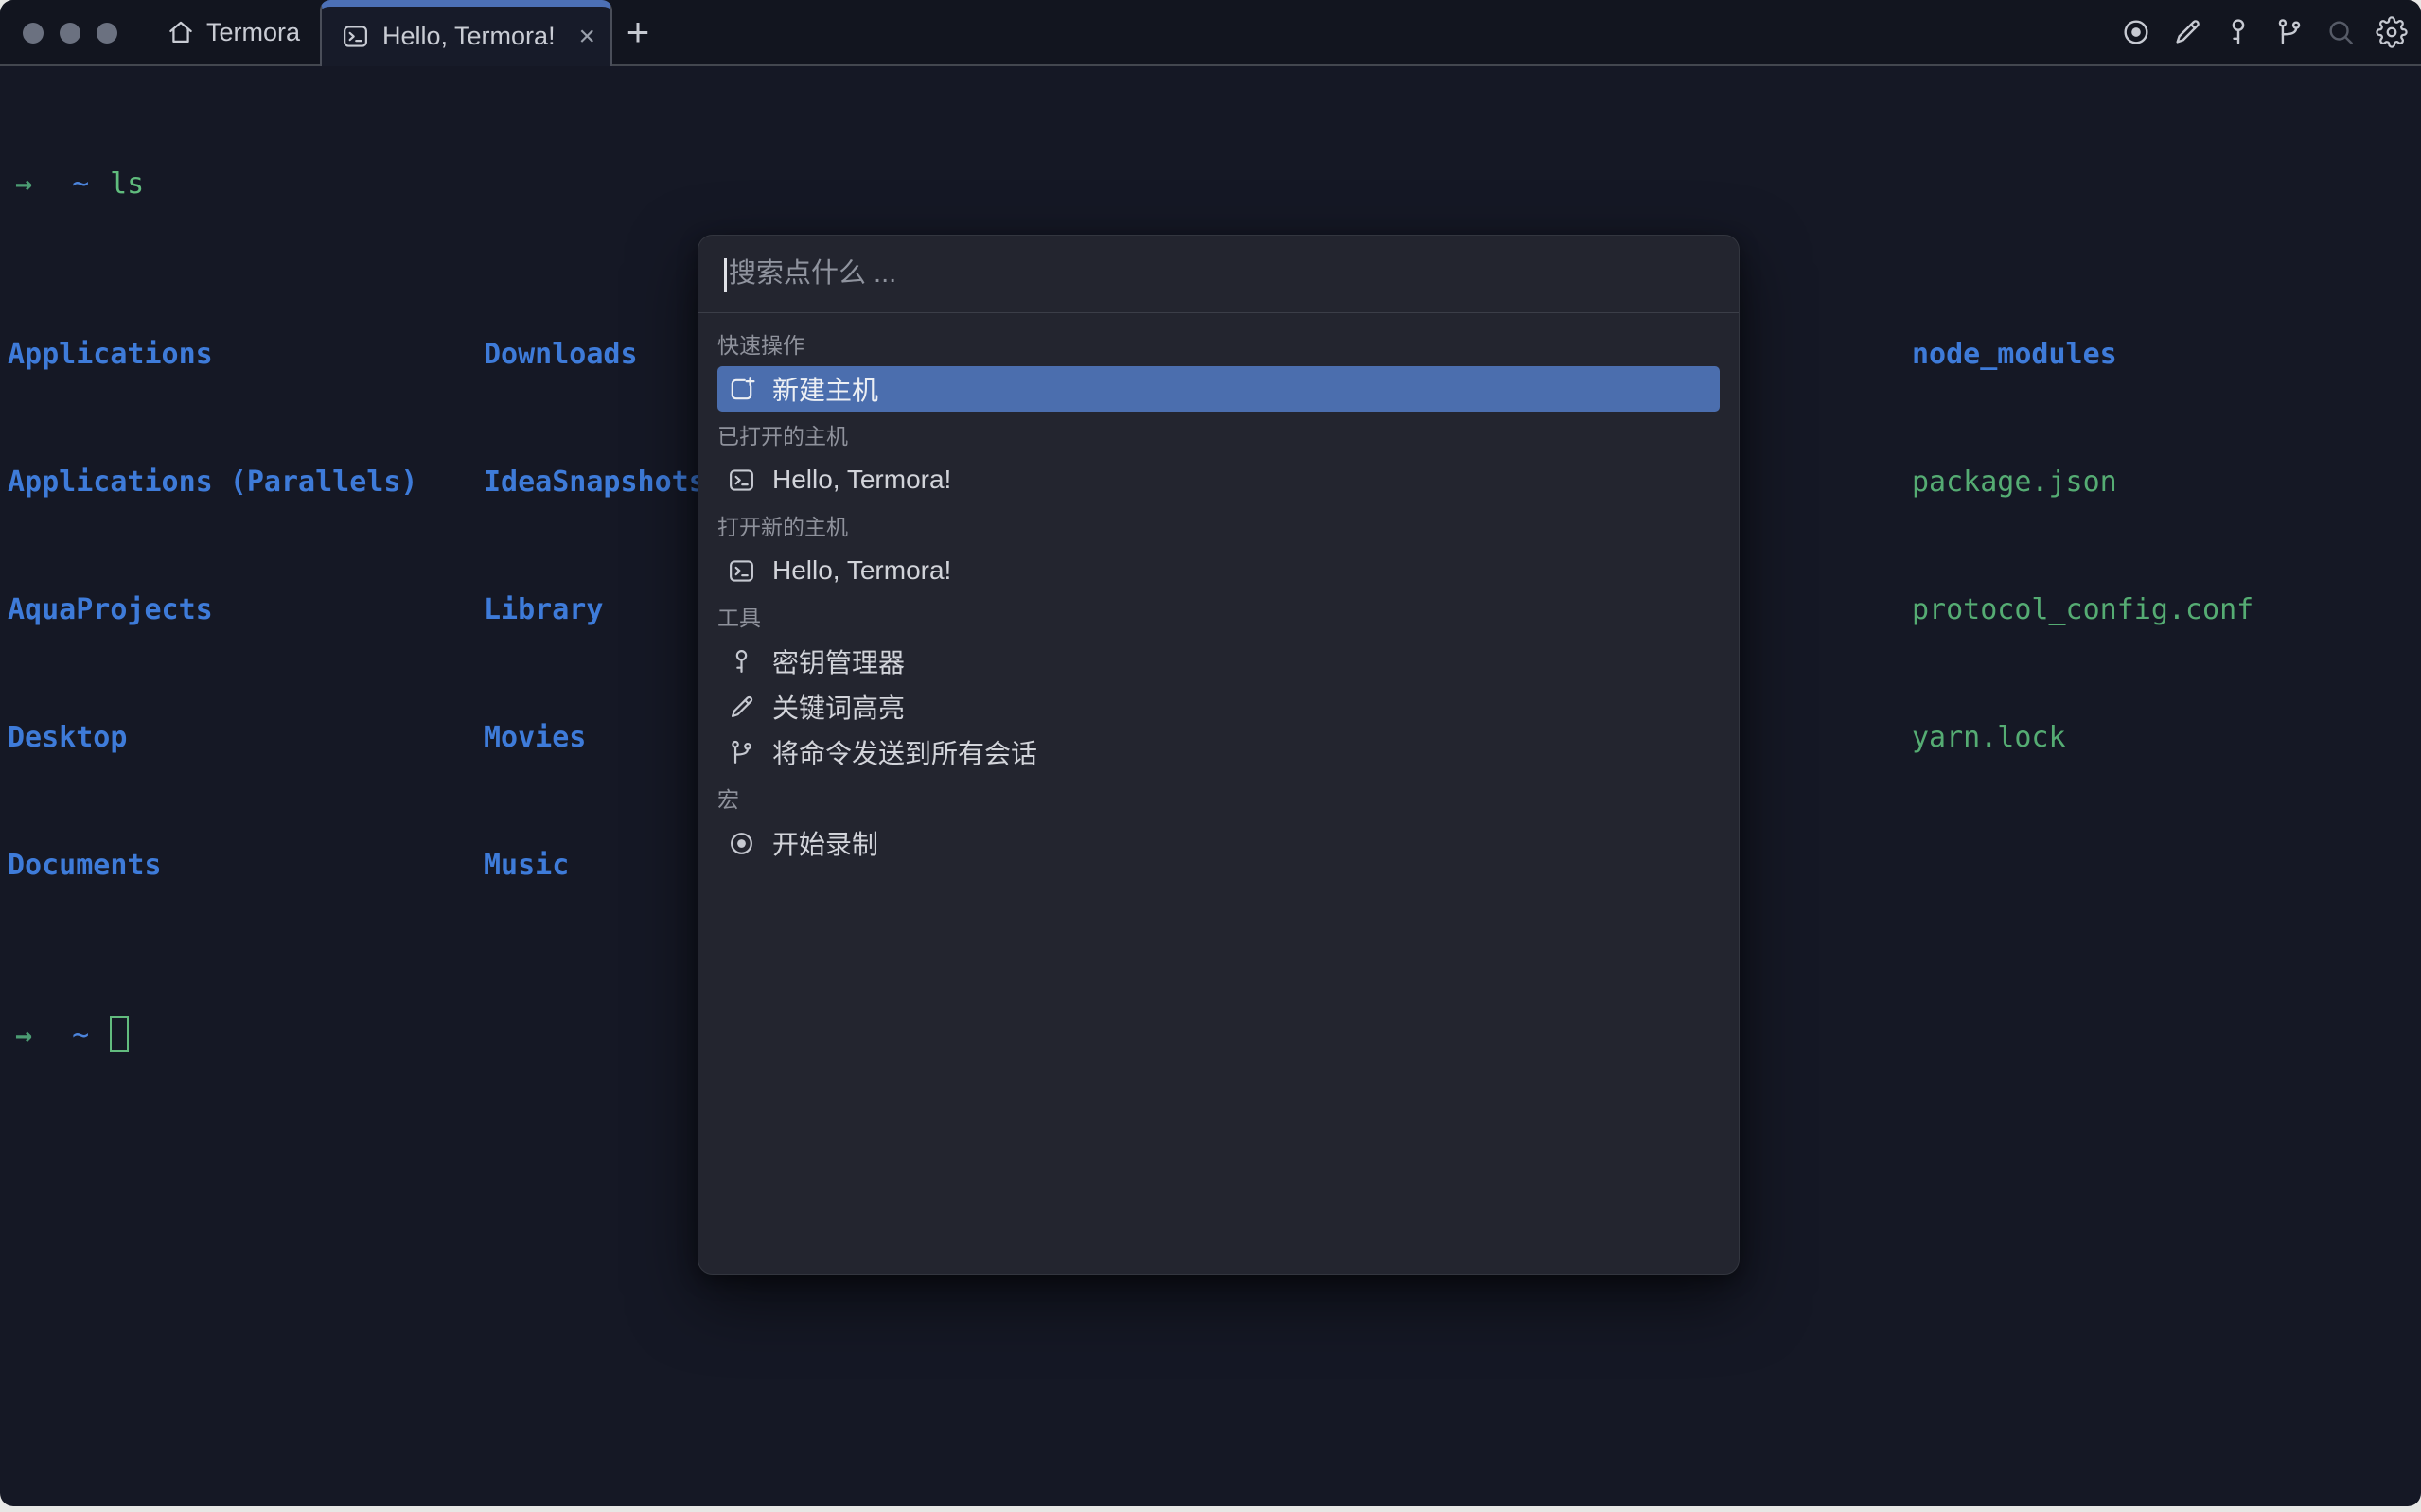 This screenshot has width=2421, height=1512. I want to click on toolbar, so click(2264, 32).